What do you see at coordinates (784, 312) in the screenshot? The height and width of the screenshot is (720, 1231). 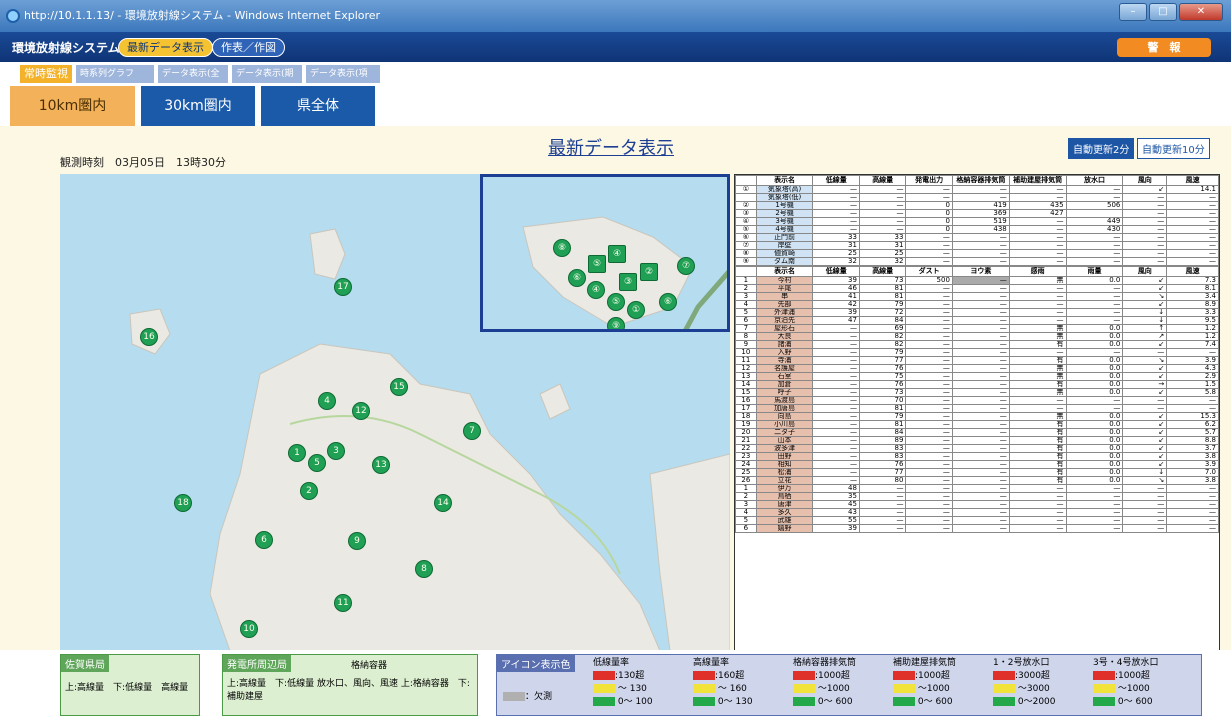 I see `table-cell: 外津浦` at bounding box center [784, 312].